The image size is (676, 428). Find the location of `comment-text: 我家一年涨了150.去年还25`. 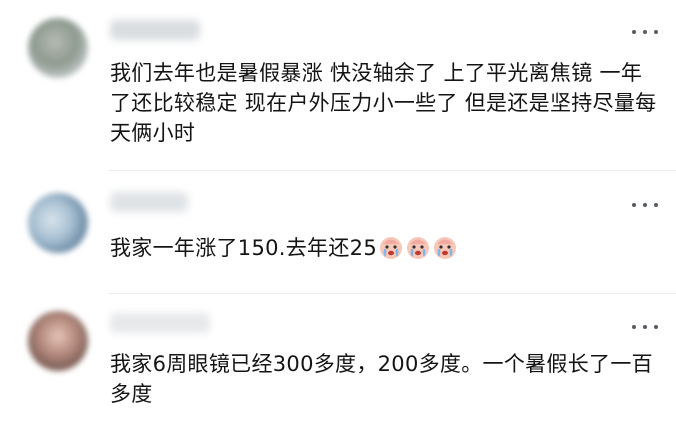

comment-text: 我家一年涨了150.去年还25 is located at coordinates (243, 248).